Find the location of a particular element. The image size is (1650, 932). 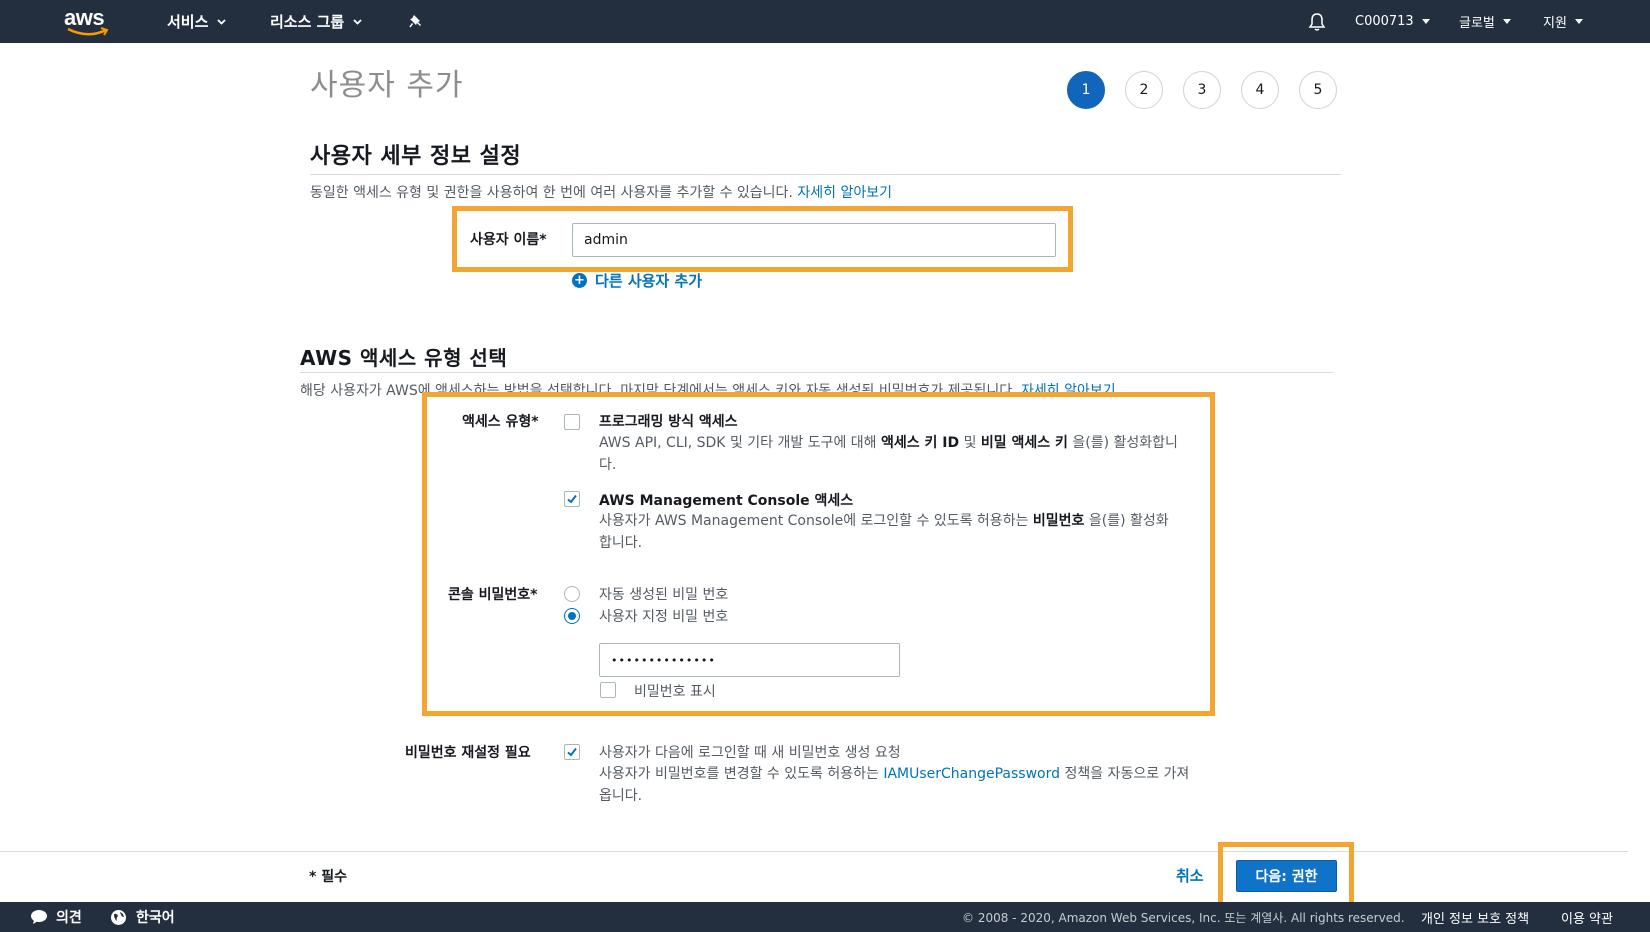

console-access-title: AWS Management Console 액세스 is located at coordinates (726, 501).